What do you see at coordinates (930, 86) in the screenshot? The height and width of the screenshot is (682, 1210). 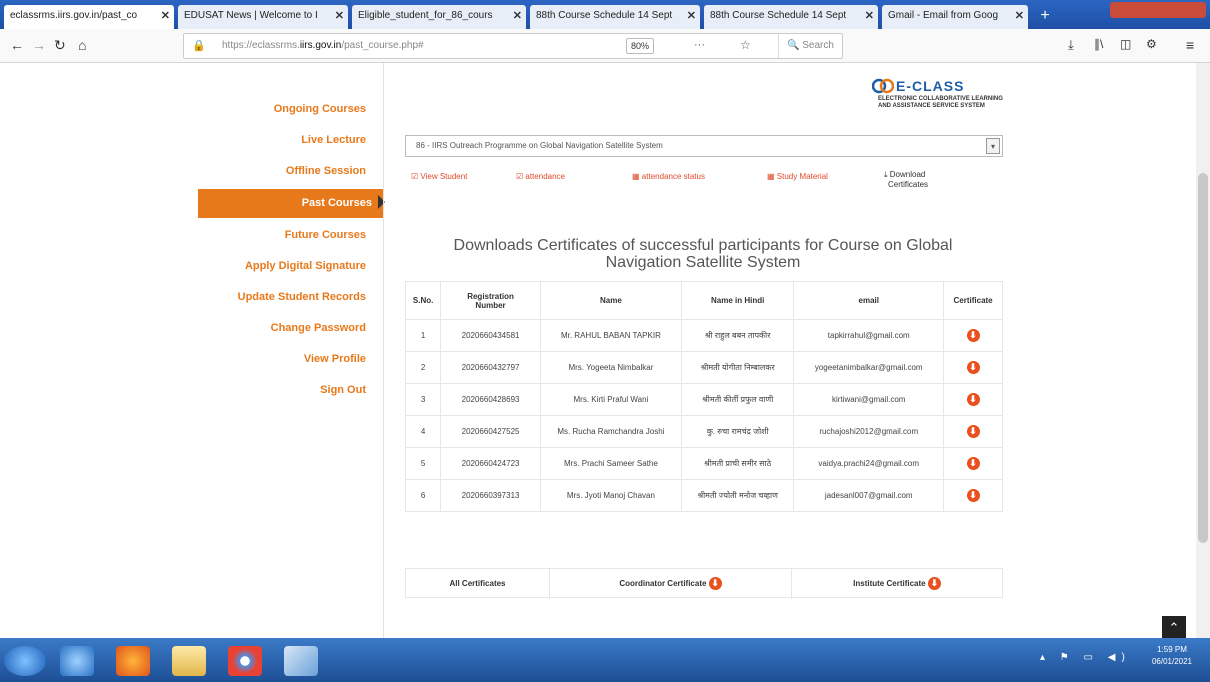 I see `logo-title: E-CLASS` at bounding box center [930, 86].